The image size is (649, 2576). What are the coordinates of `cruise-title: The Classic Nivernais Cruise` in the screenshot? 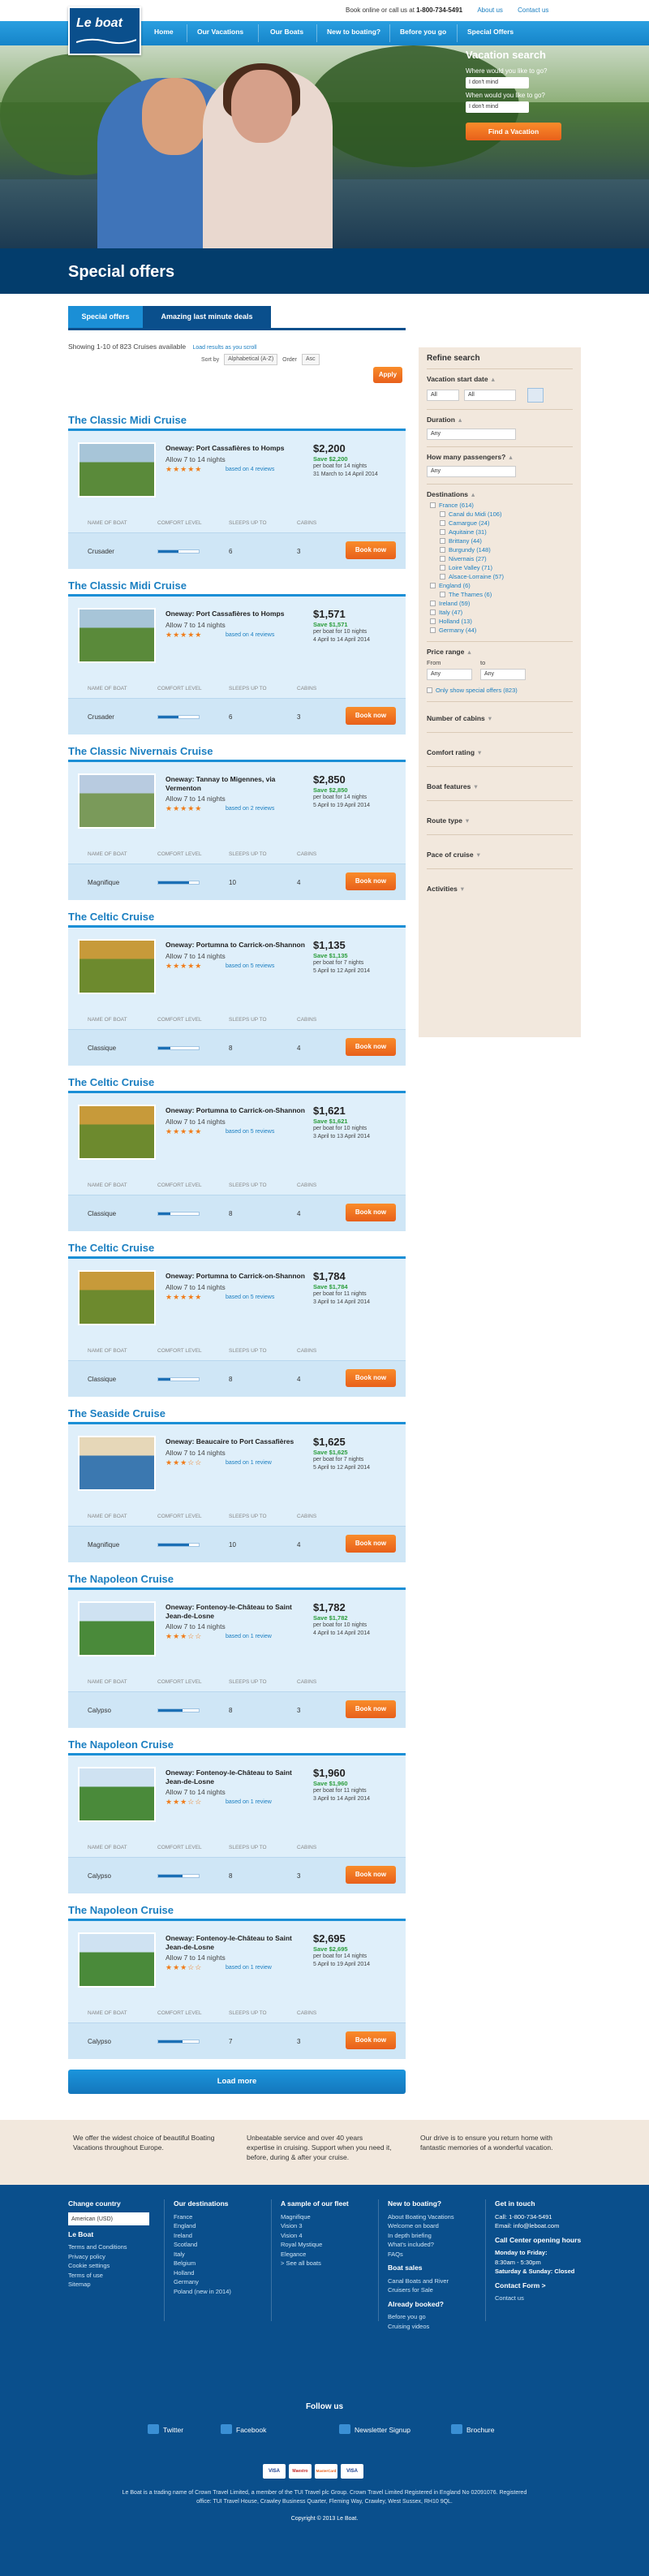 It's located at (140, 751).